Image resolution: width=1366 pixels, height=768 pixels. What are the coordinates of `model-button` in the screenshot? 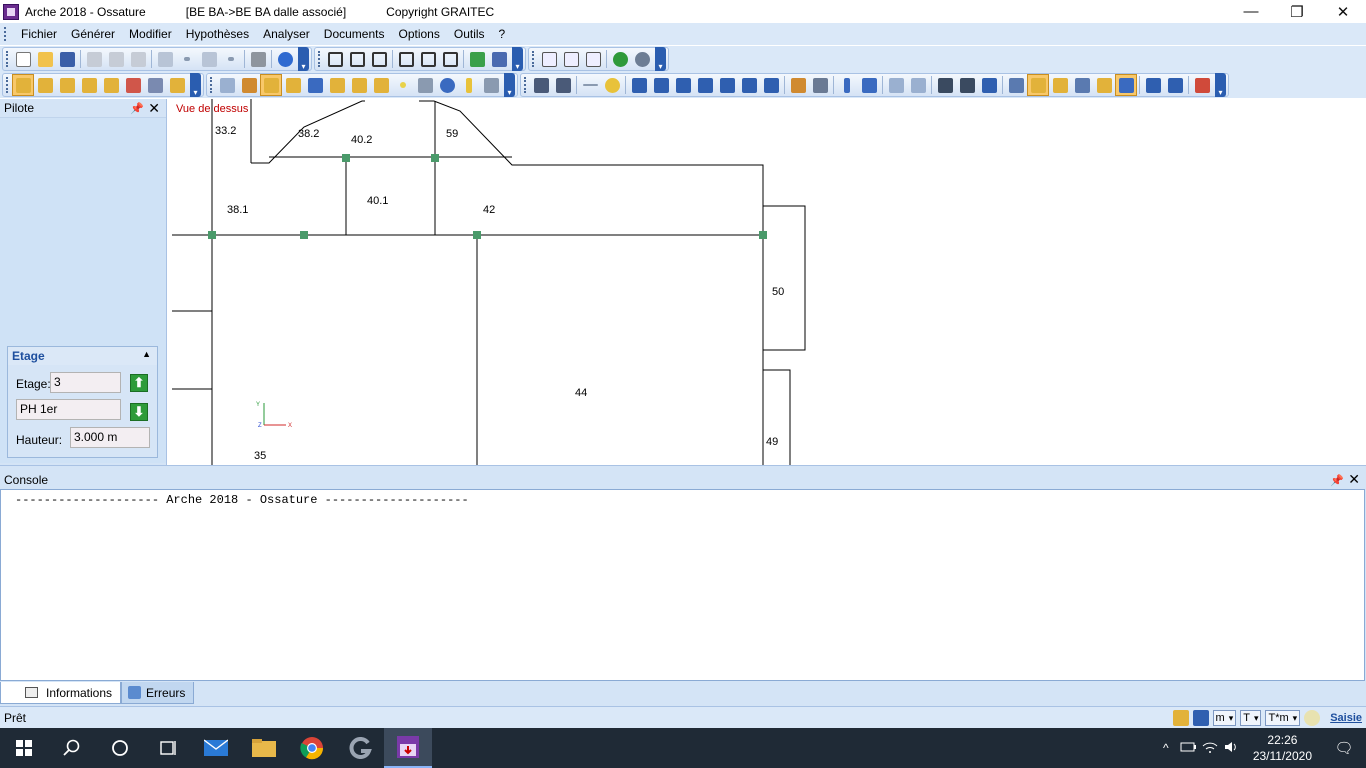 It's located at (541, 85).